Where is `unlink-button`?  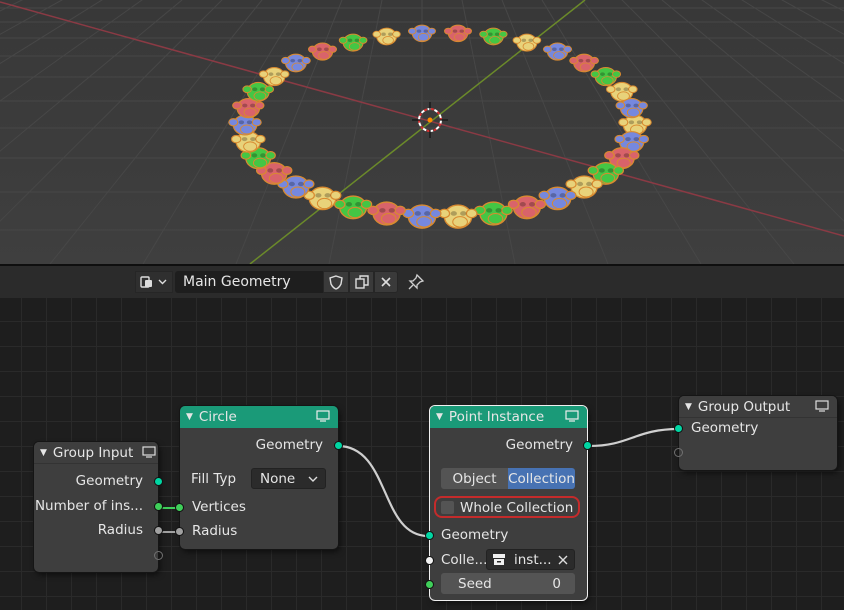
unlink-button is located at coordinates (386, 282).